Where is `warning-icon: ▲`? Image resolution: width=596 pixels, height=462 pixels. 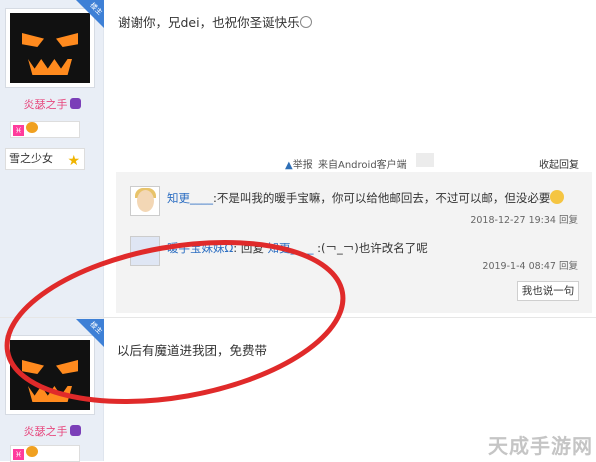
warning-icon: ▲ is located at coordinates (289, 165).